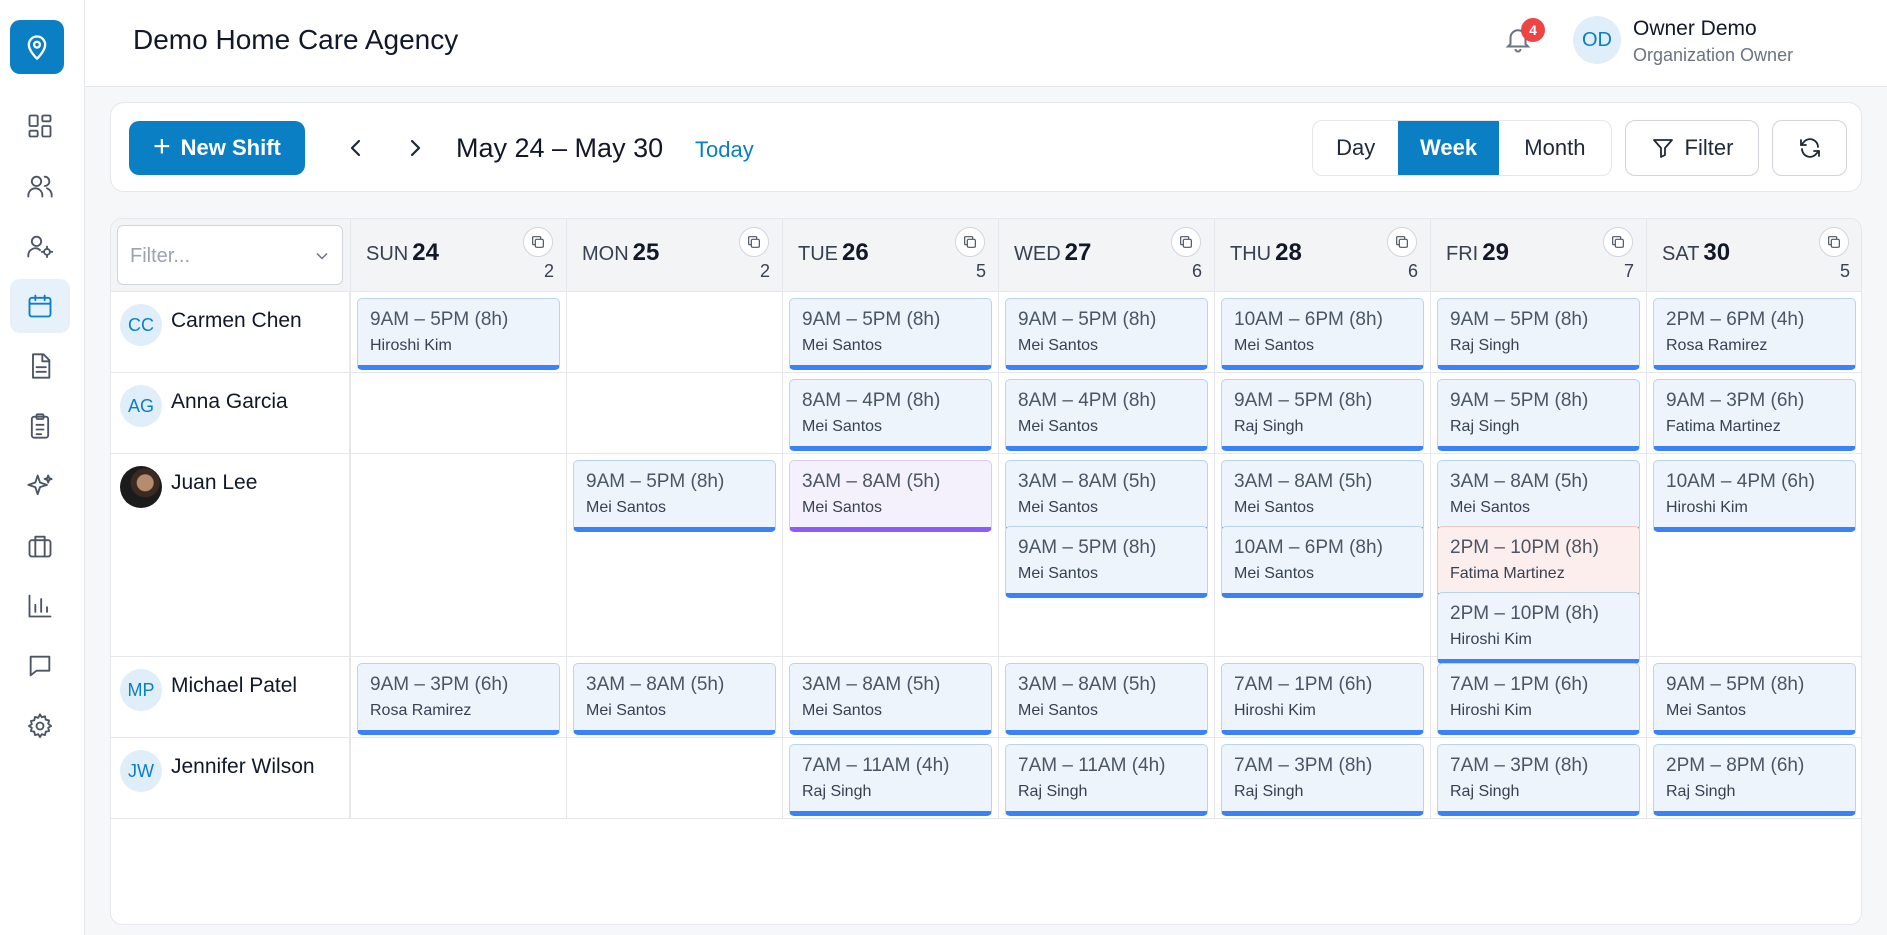 This screenshot has width=1887, height=935. Describe the element at coordinates (217, 148) in the screenshot. I see `new-shift-button: + New Shift` at that location.